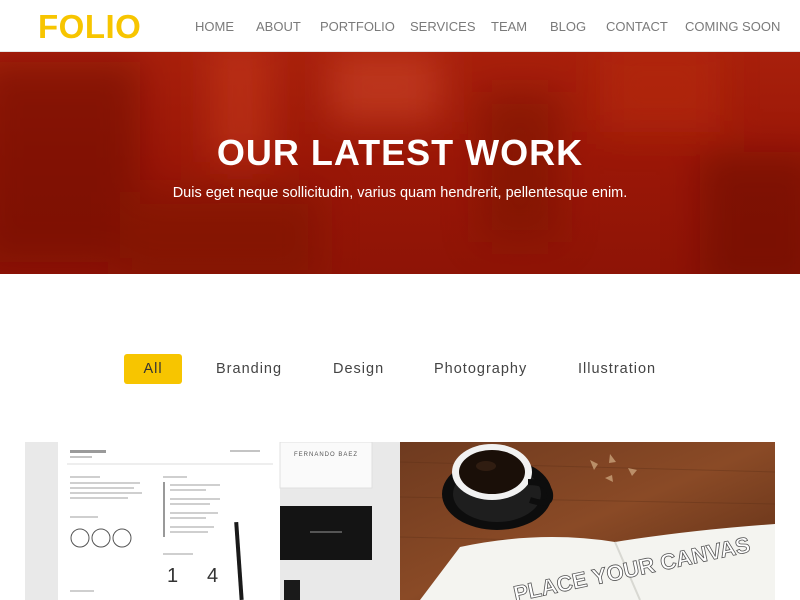  I want to click on hero-title: OUR LATEST WORK, so click(400, 152).